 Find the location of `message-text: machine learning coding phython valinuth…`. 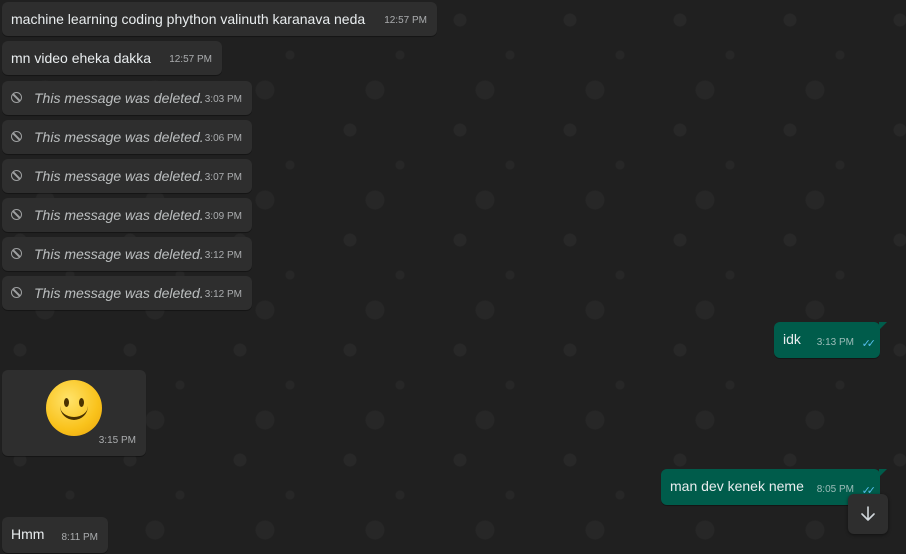

message-text: machine learning coding phython valinuth… is located at coordinates (188, 19).